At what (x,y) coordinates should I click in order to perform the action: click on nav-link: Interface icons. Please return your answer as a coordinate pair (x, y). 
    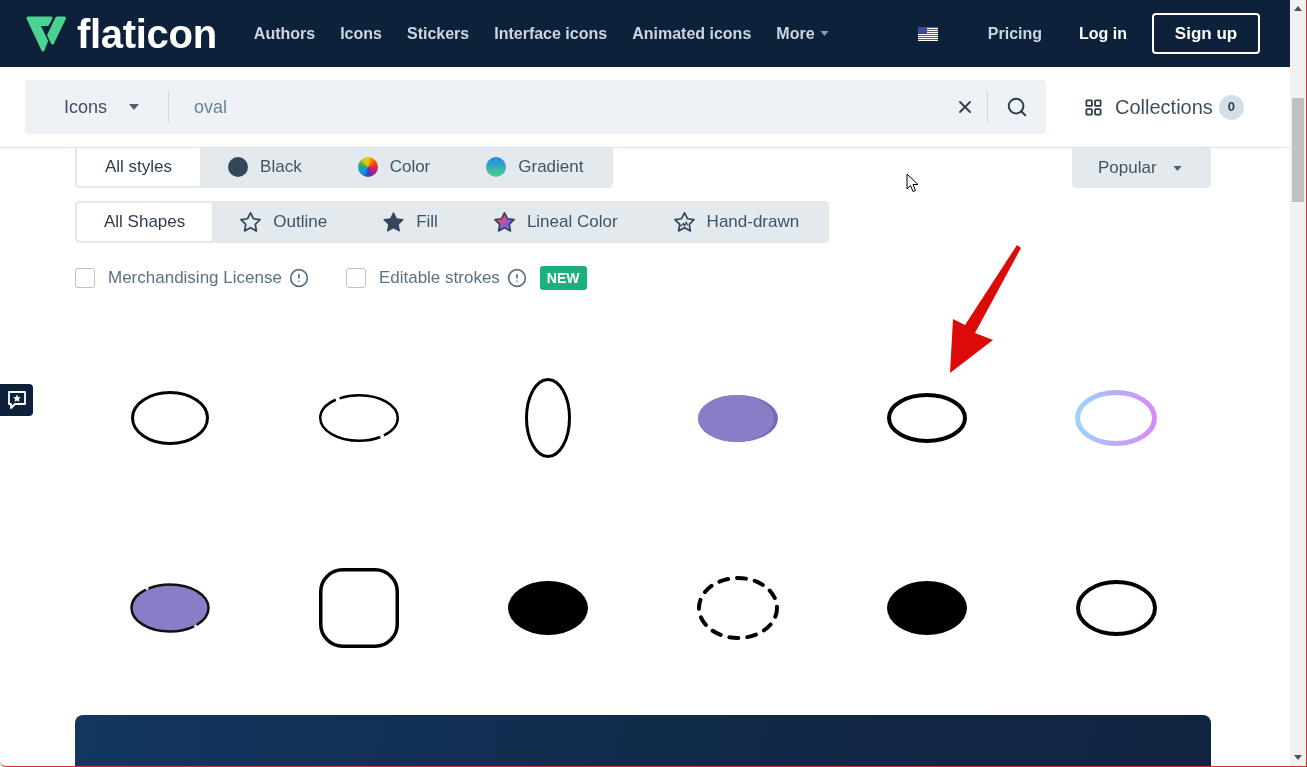
    Looking at the image, I should click on (551, 33).